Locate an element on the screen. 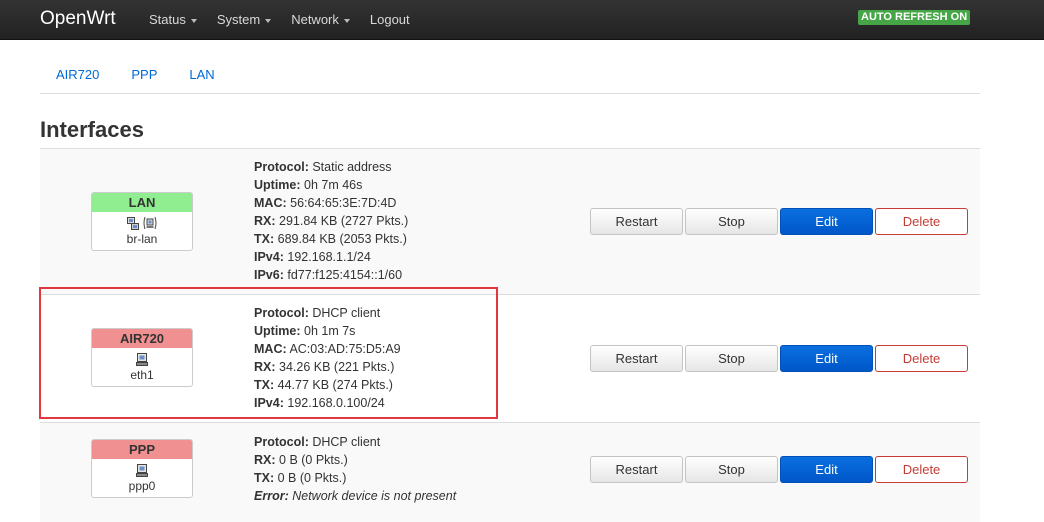  wireless-icon is located at coordinates (149, 223).